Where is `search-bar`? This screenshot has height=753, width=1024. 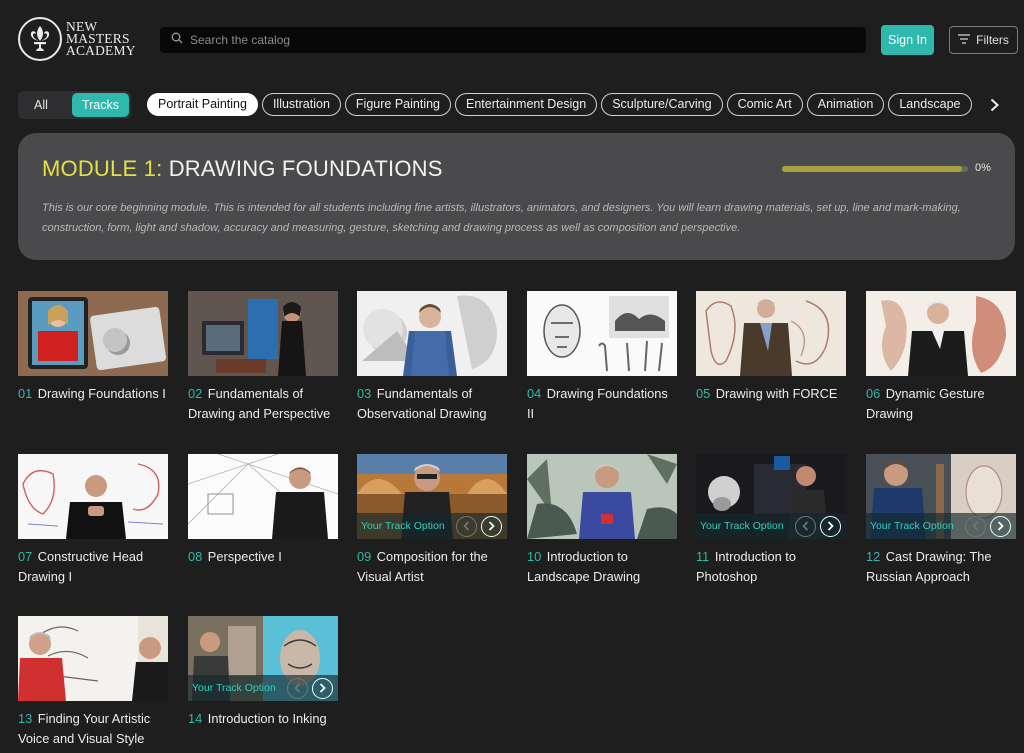 search-bar is located at coordinates (513, 40).